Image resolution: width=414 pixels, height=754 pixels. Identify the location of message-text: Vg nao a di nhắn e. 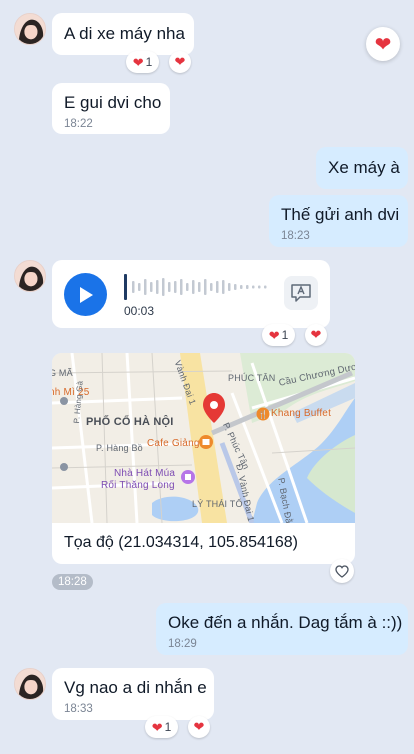
(135, 687).